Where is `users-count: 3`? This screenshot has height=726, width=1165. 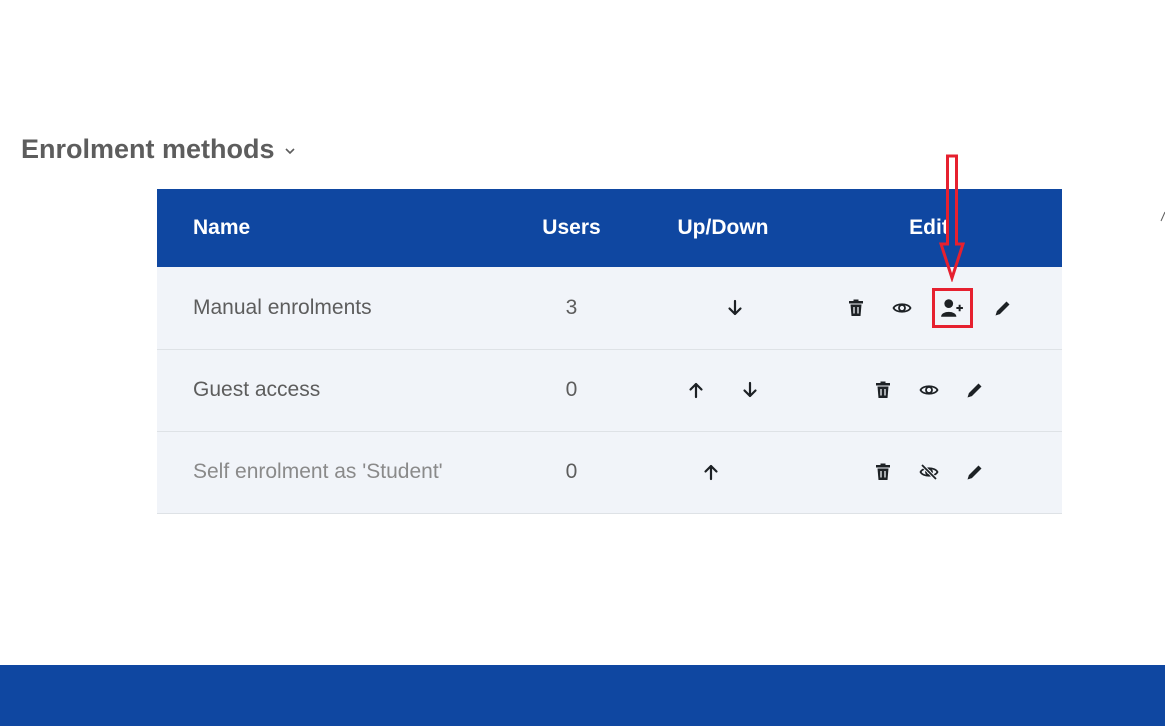
users-count: 3 is located at coordinates (571, 307).